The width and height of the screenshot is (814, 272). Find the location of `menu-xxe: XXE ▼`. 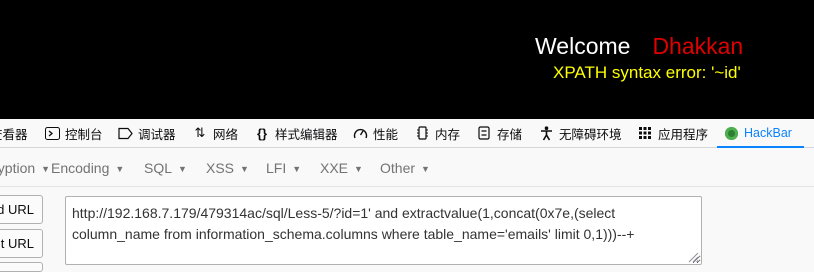

menu-xxe: XXE ▼ is located at coordinates (341, 168).